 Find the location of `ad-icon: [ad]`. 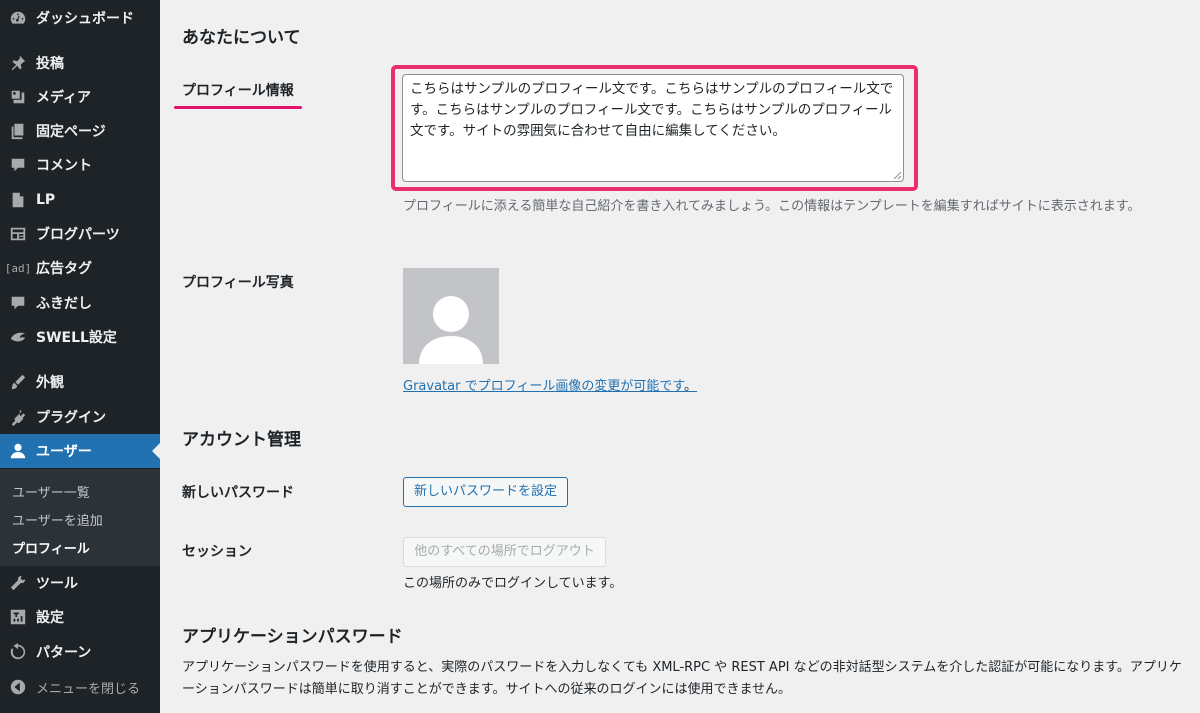

ad-icon: [ad] is located at coordinates (18, 268).